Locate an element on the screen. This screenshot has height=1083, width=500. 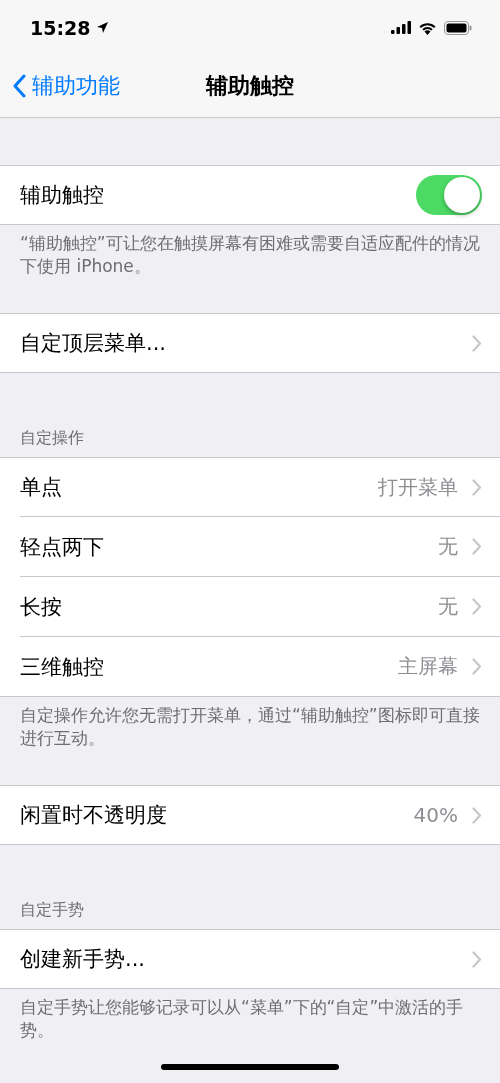
back-button: 辅助功能 is located at coordinates (103, 86).